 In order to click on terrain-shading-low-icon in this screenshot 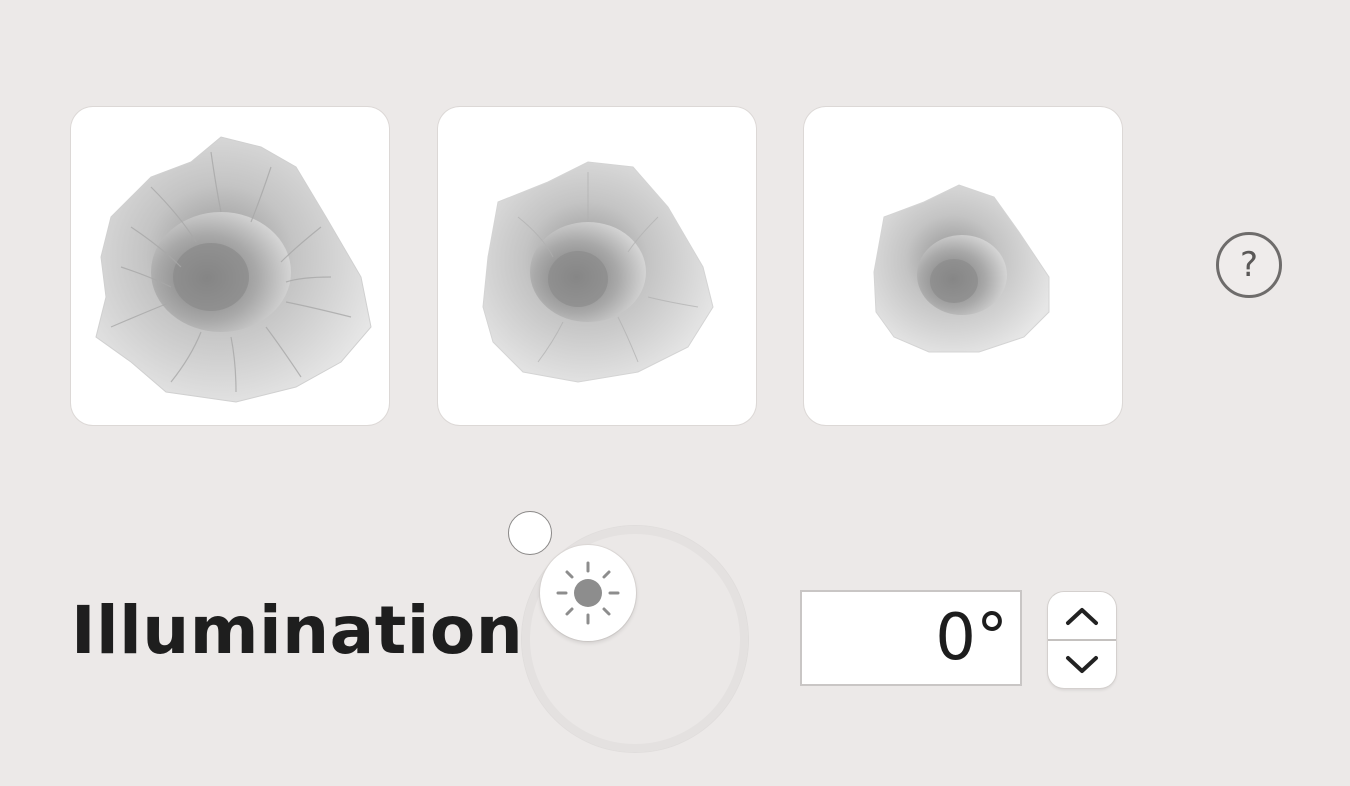, I will do `click(961, 268)`.